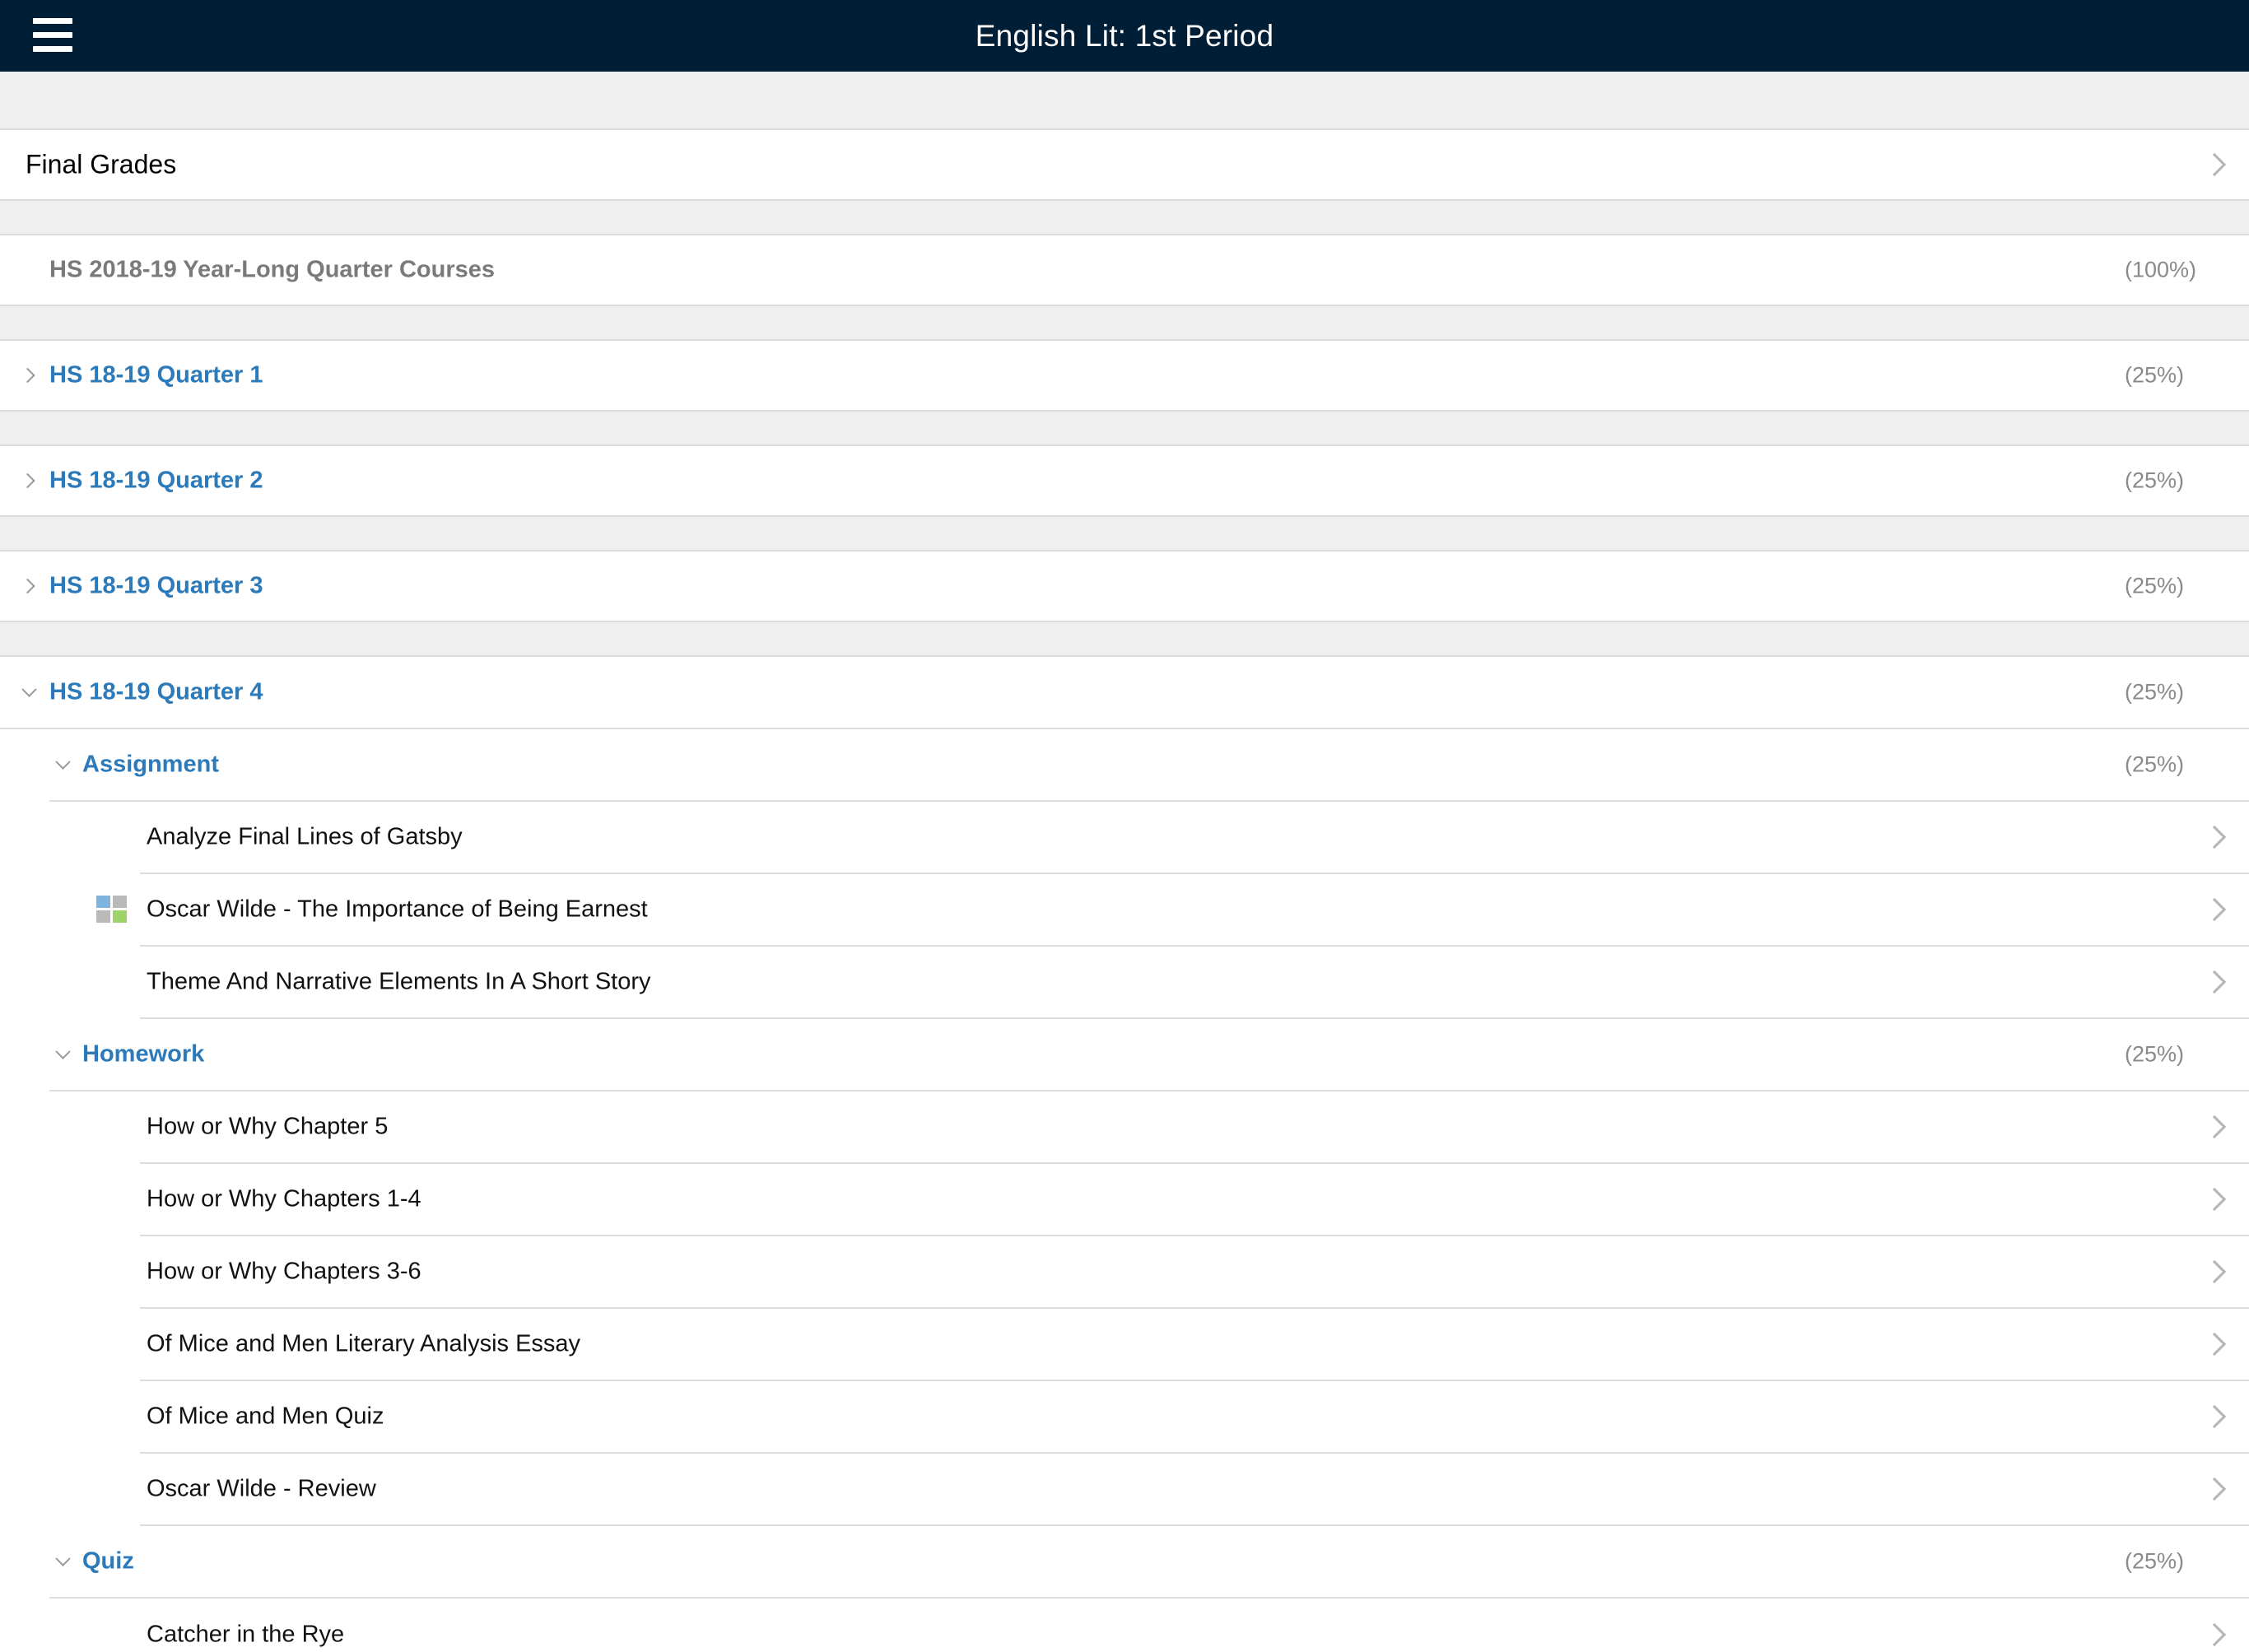 The width and height of the screenshot is (2249, 1652). Describe the element at coordinates (156, 480) in the screenshot. I see `quarter-label: HS 18-19 Quarter 2` at that location.